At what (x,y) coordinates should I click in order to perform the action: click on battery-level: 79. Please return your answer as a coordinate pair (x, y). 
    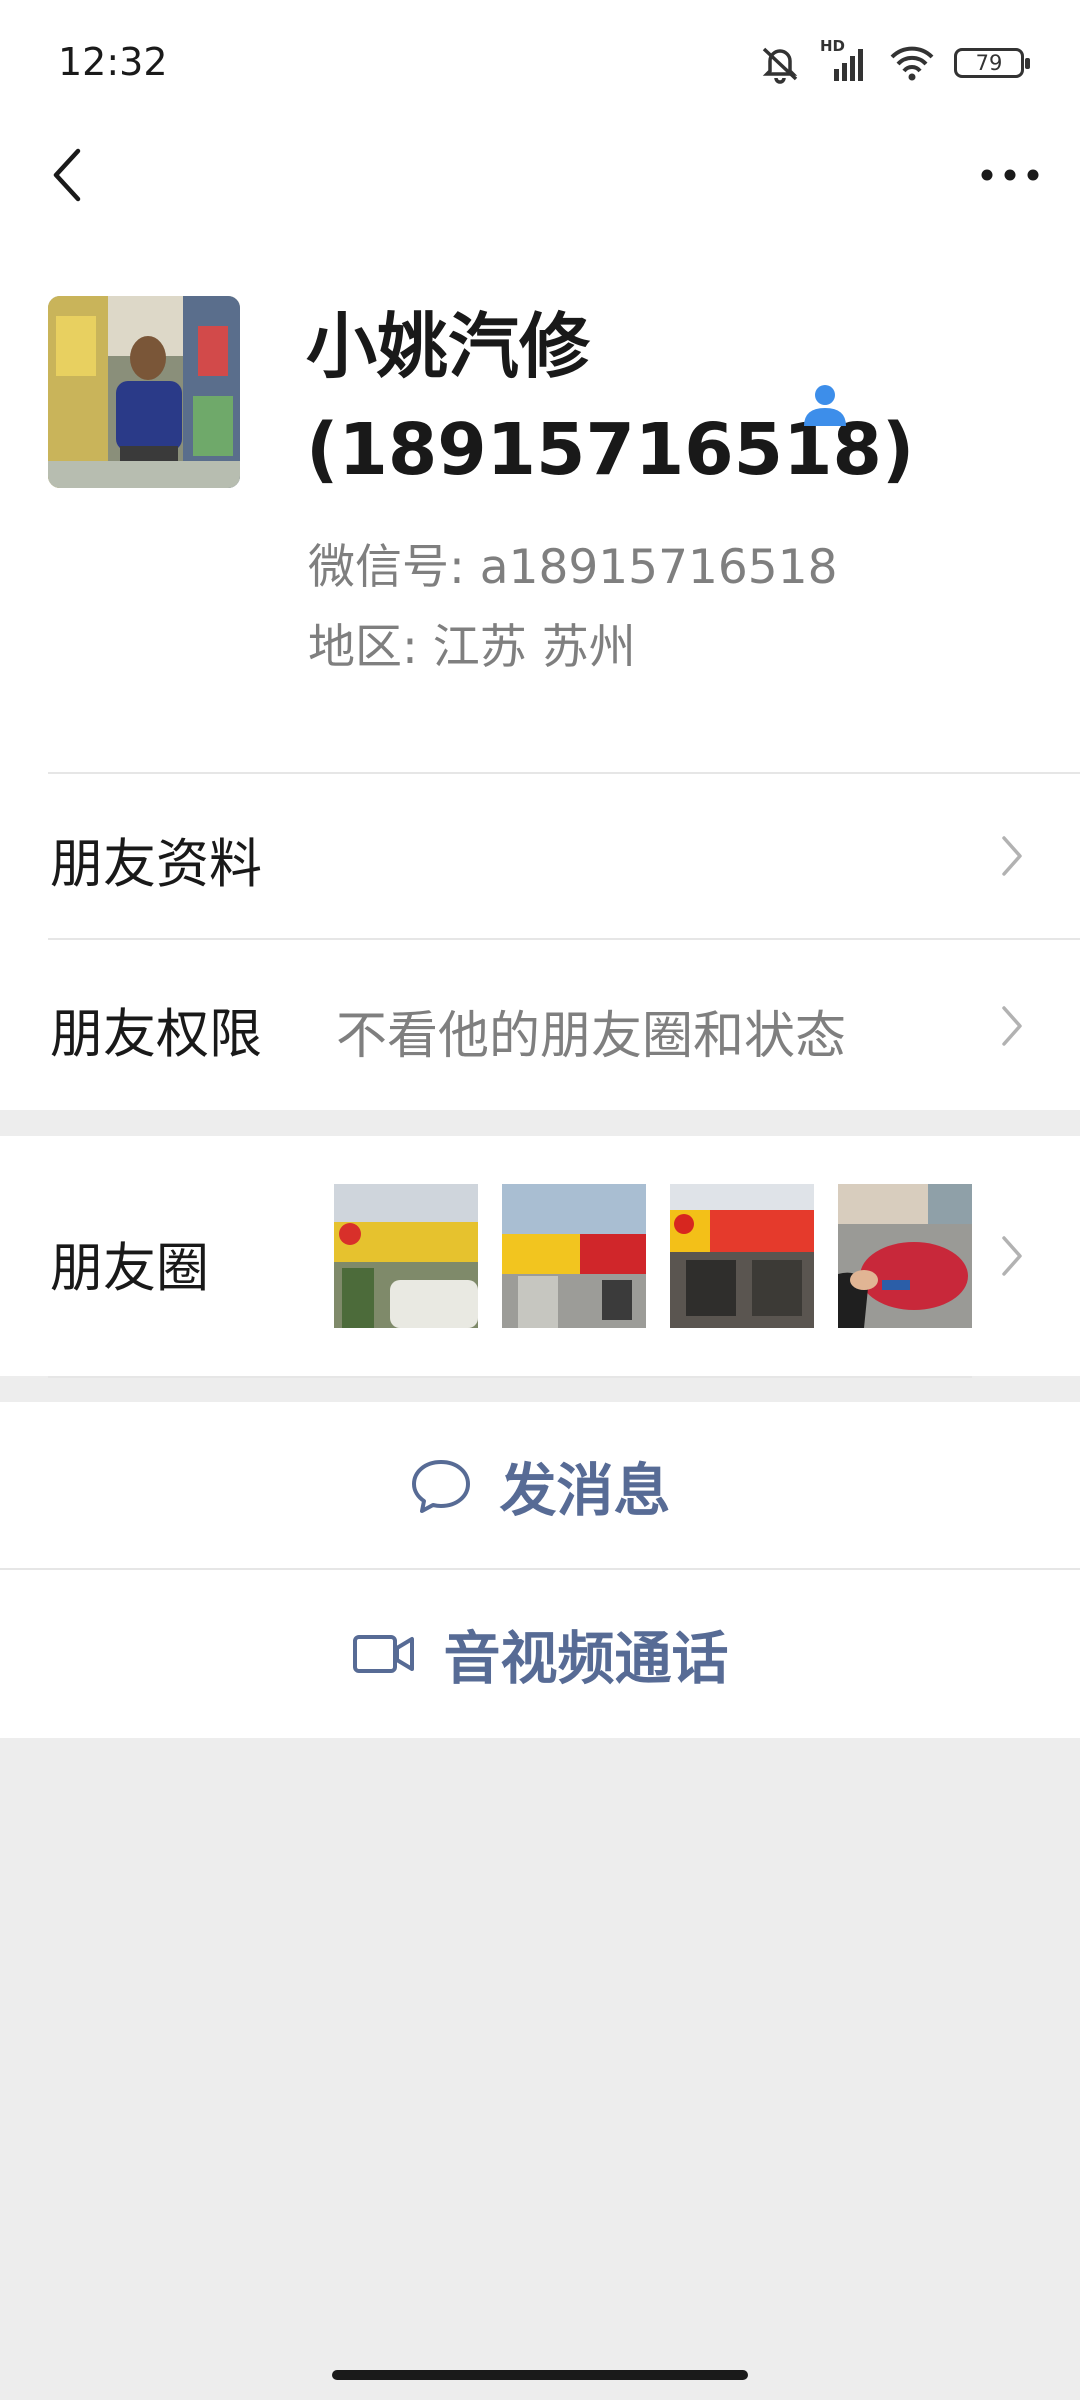
    Looking at the image, I should click on (989, 63).